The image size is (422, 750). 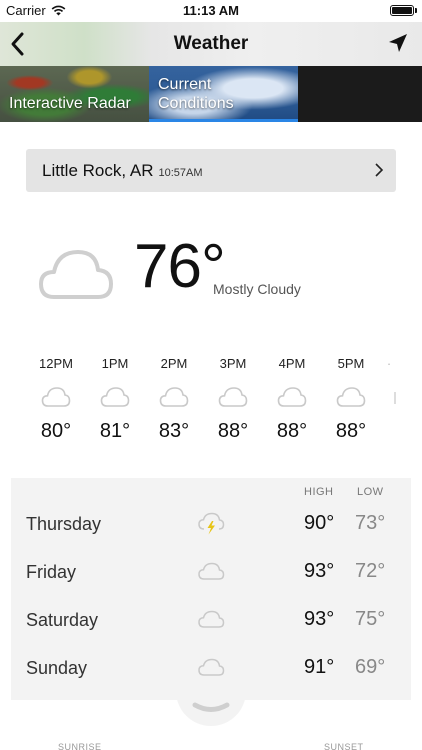 I want to click on day-high: 91°, so click(x=319, y=667).